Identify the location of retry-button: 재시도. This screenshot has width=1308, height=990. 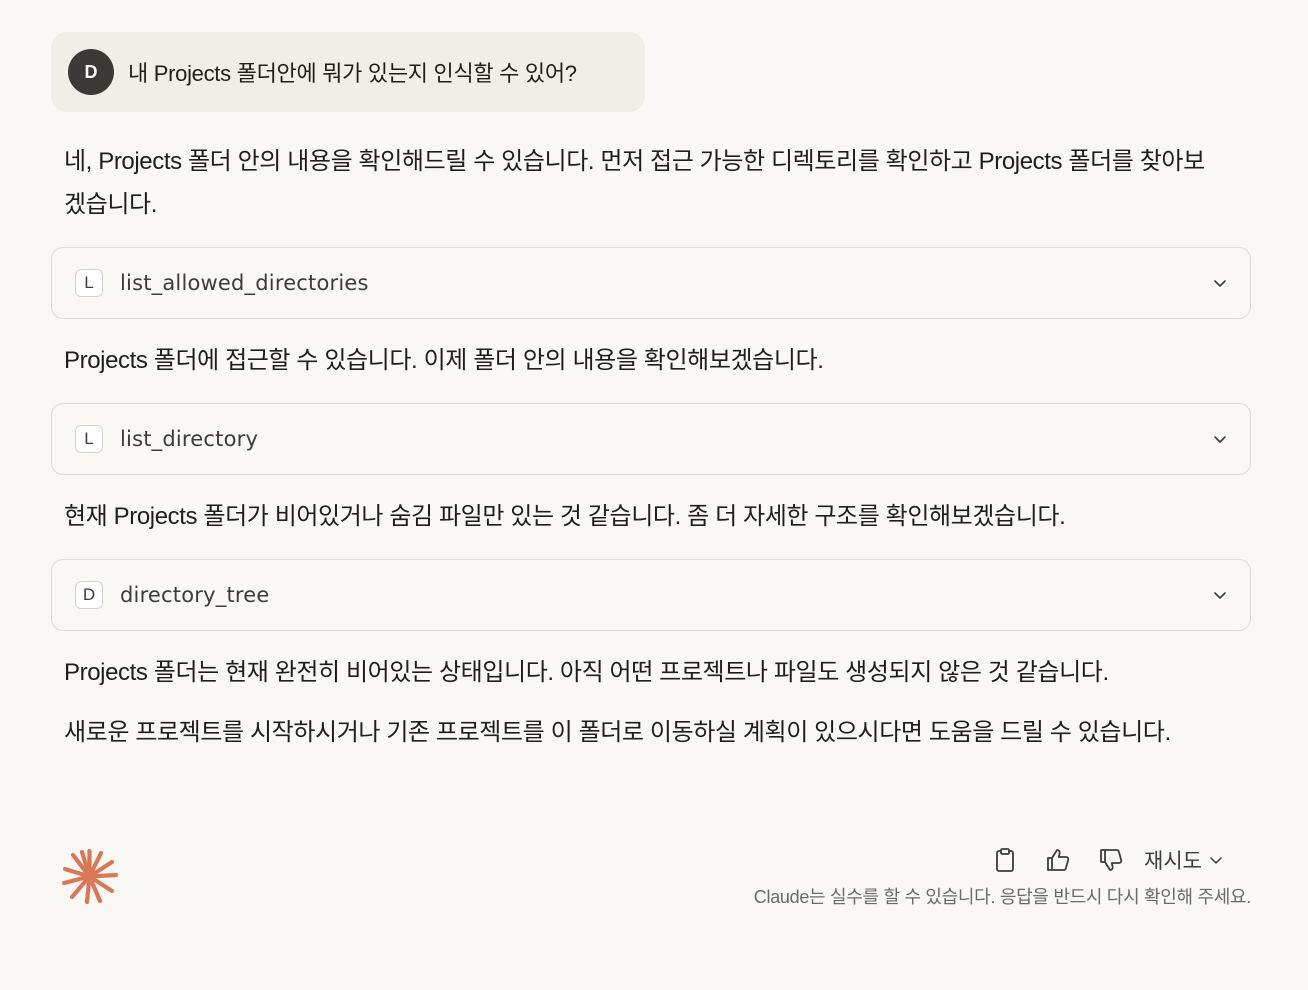
(1183, 860).